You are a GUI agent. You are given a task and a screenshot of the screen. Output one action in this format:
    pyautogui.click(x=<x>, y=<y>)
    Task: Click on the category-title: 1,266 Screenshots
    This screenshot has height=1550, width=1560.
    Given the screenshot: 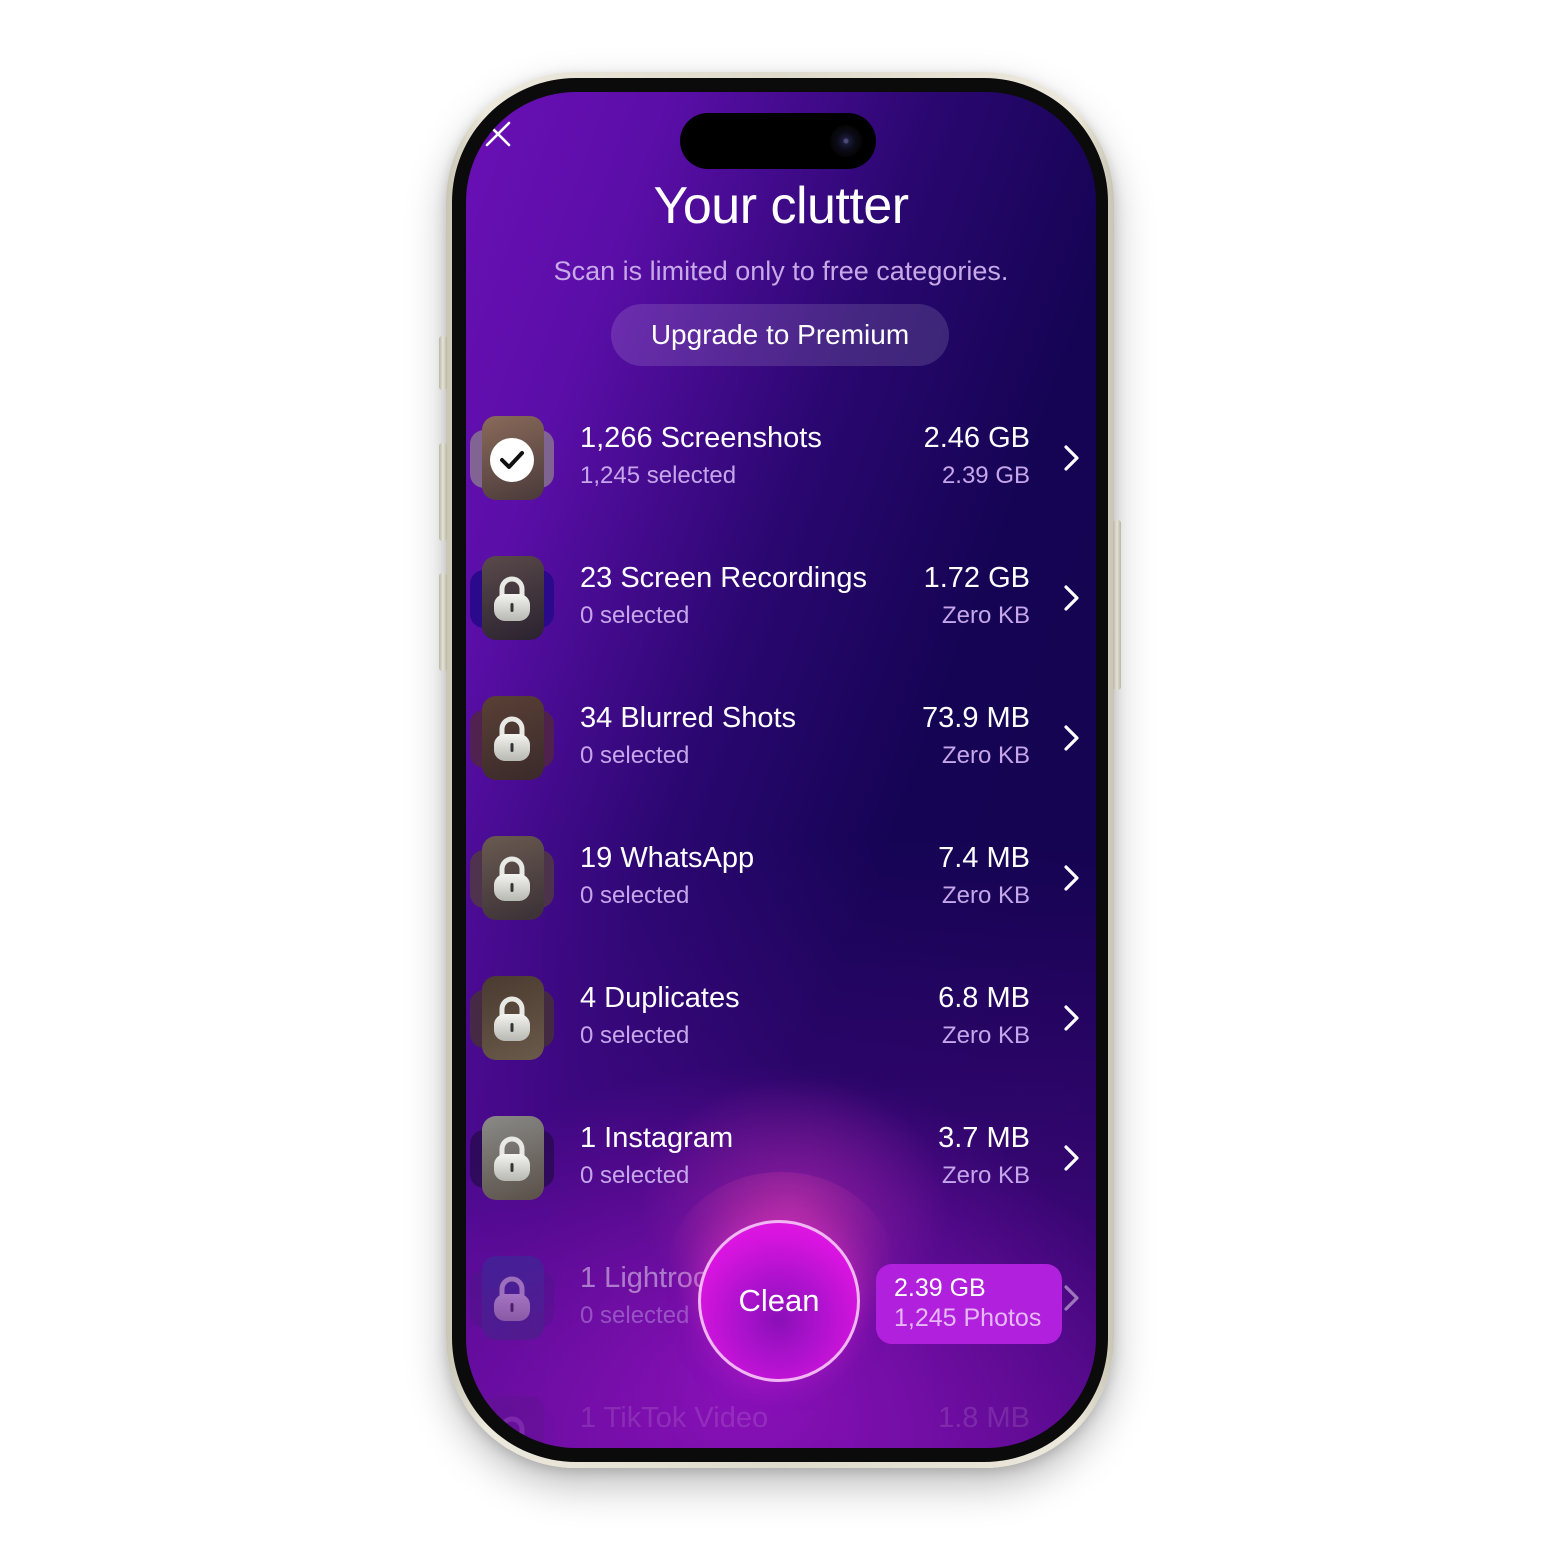 What is the action you would take?
    pyautogui.click(x=701, y=438)
    